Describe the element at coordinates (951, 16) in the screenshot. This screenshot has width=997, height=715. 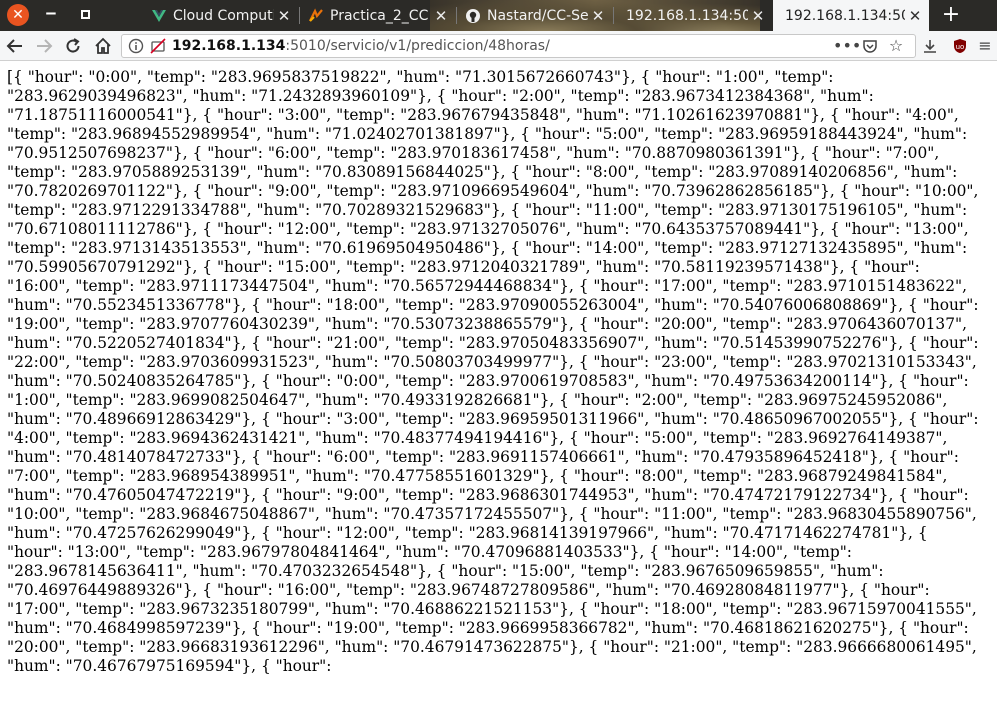
I see `new-tab-button: +` at that location.